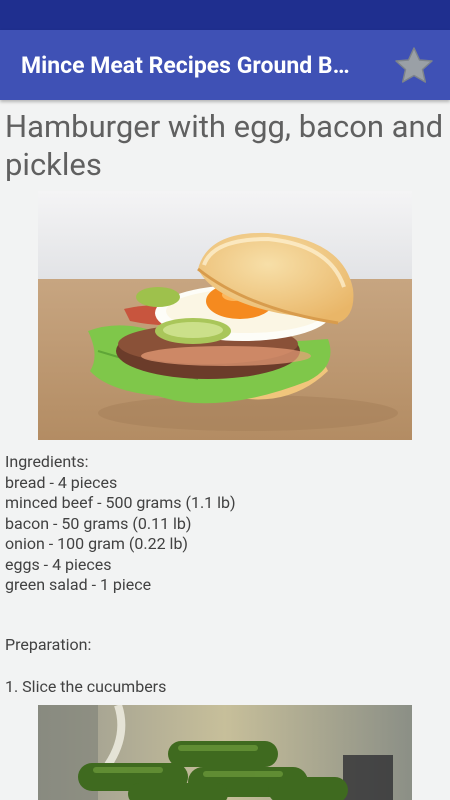 The width and height of the screenshot is (450, 800). I want to click on star-icon, so click(414, 65).